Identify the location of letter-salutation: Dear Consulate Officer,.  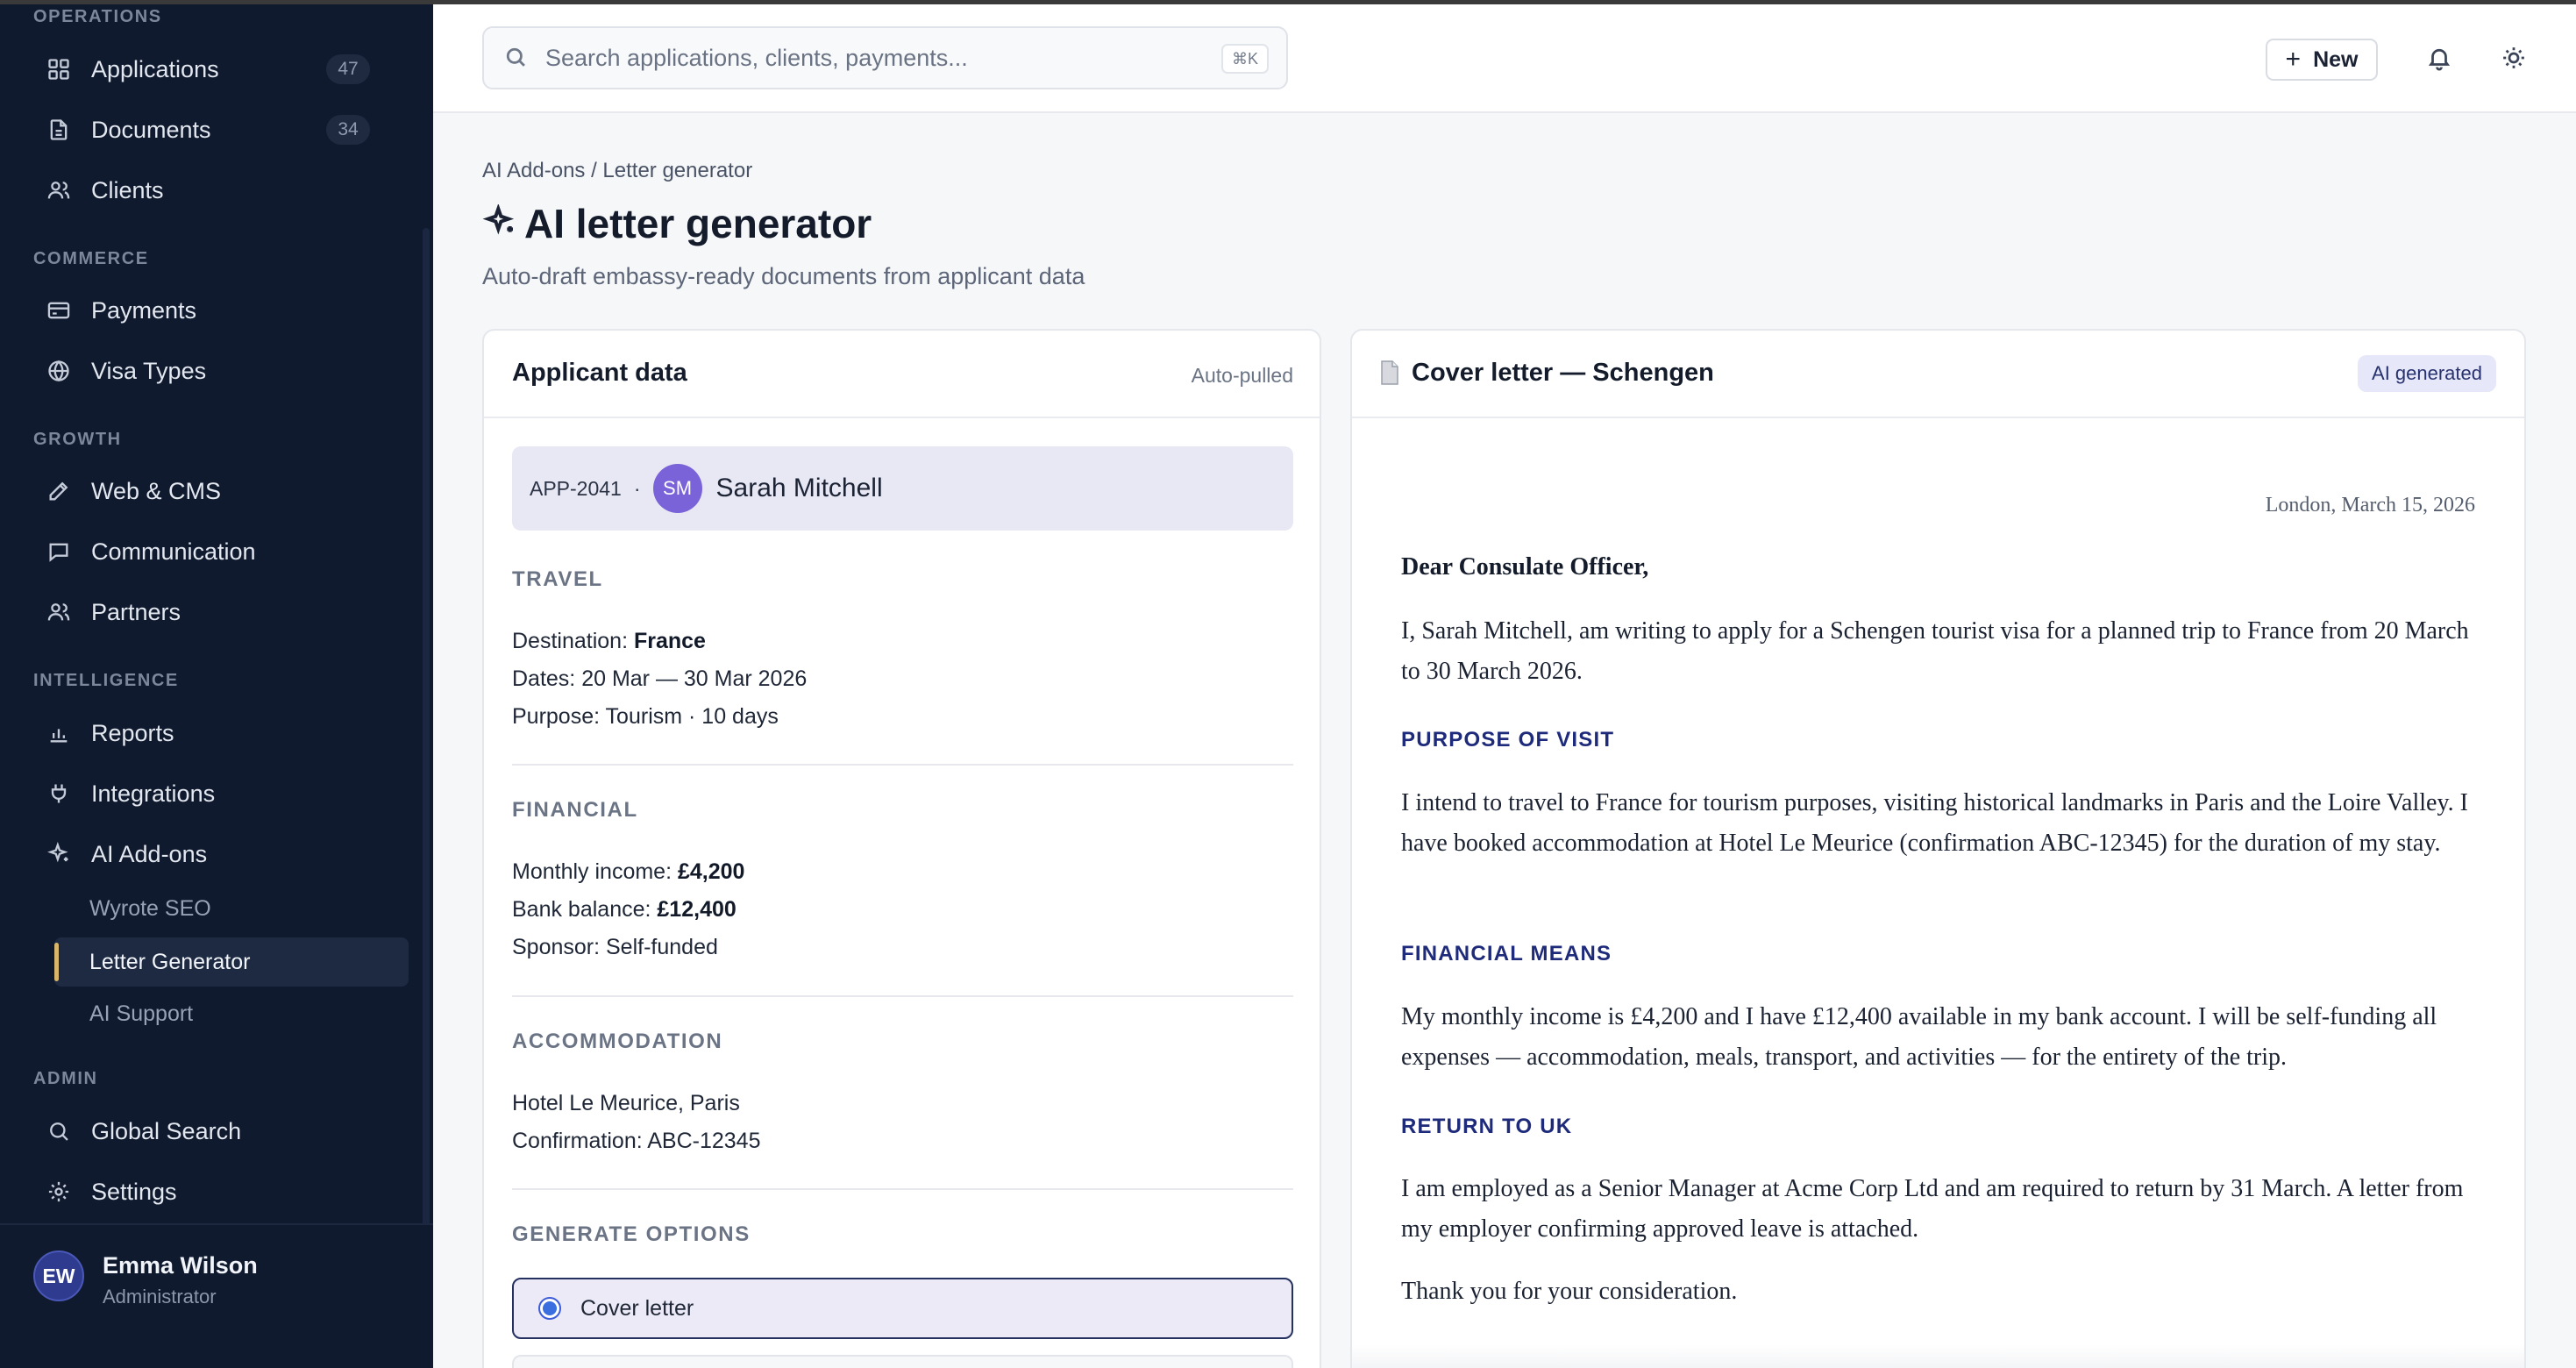
(1525, 567).